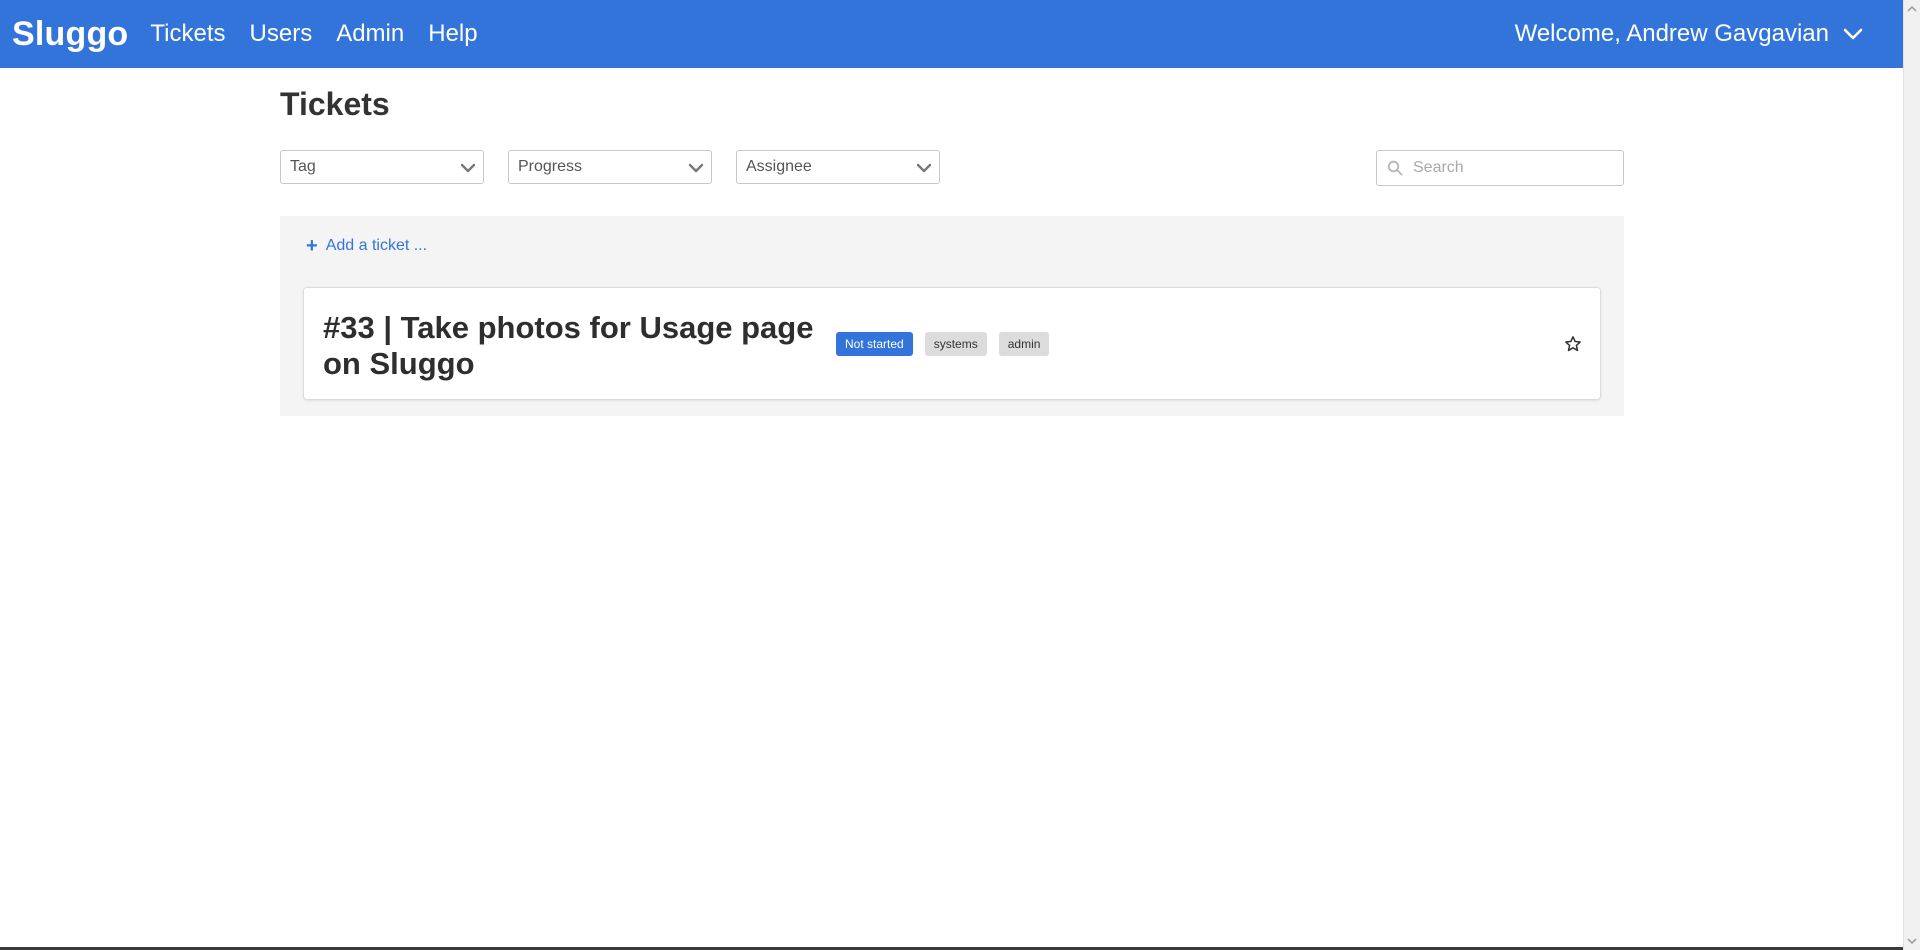  I want to click on nav-link-users: Users, so click(281, 34).